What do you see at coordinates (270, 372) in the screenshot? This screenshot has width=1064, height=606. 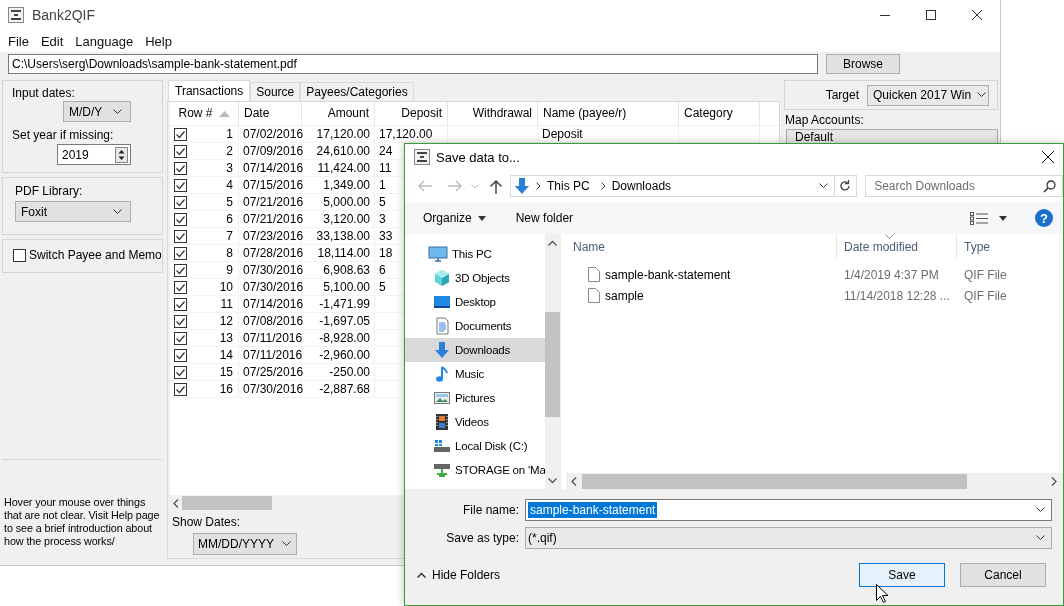 I see `table-cell: 07/25/2016` at bounding box center [270, 372].